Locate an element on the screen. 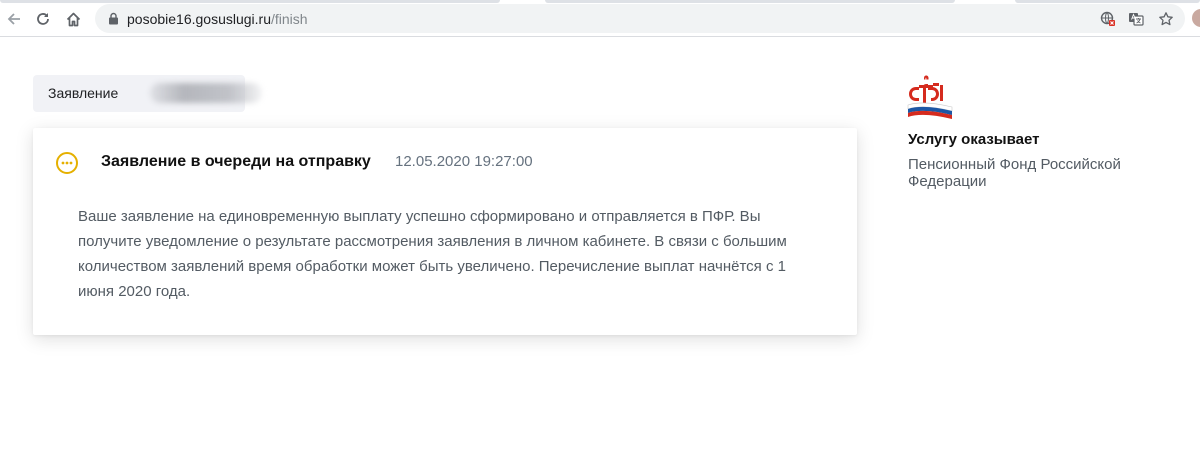 The image size is (1200, 475). home-icon is located at coordinates (73, 19).